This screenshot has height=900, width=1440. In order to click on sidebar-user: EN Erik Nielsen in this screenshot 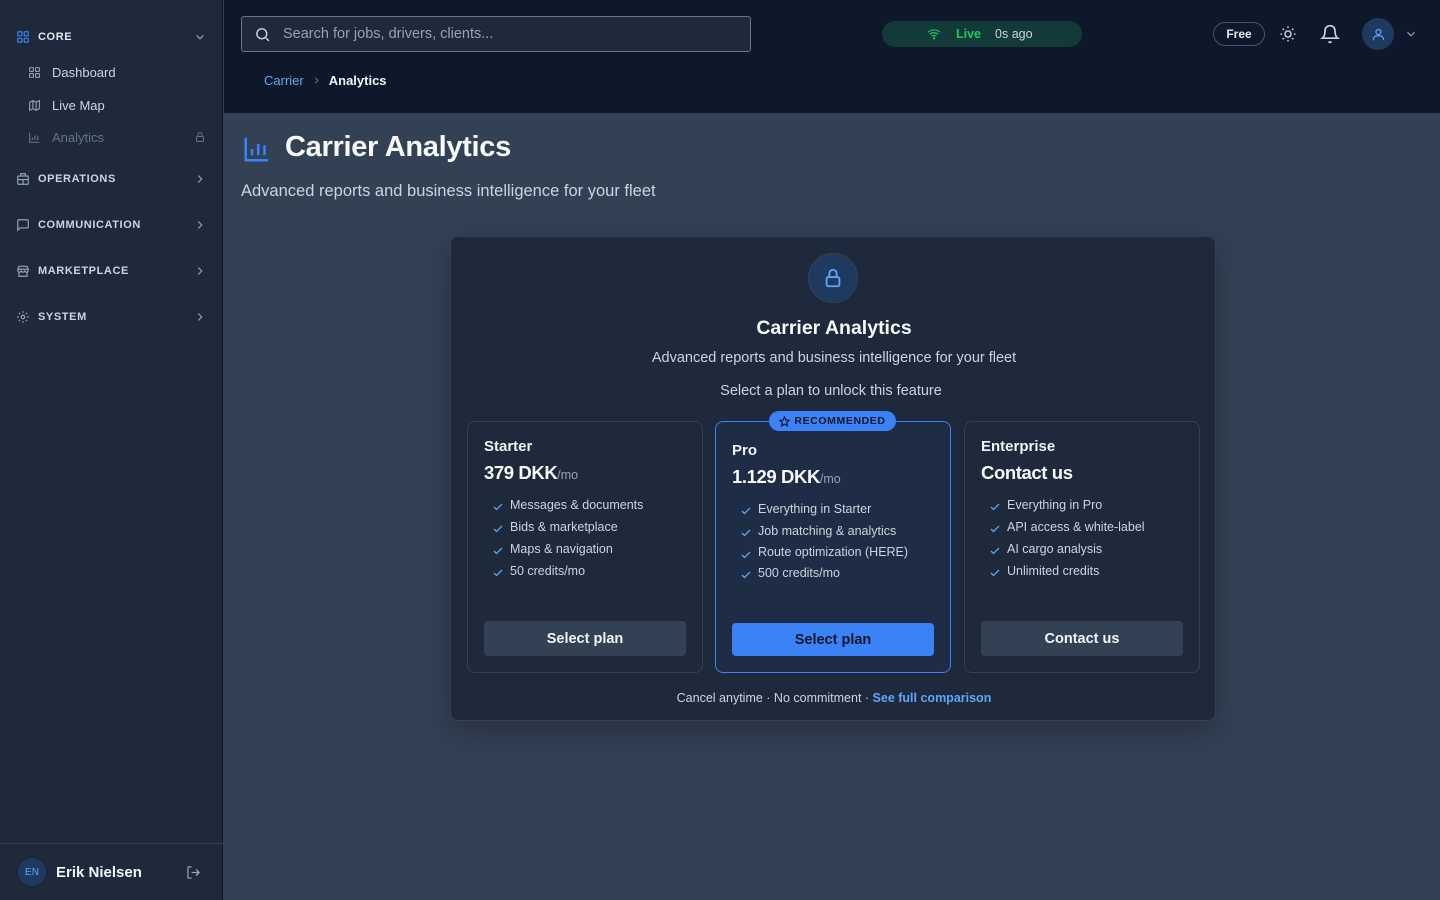, I will do `click(111, 871)`.